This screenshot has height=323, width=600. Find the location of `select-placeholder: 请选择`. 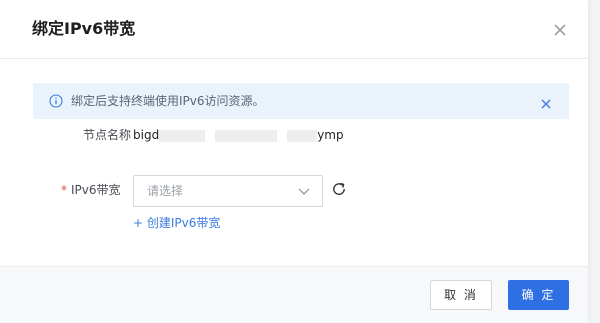

select-placeholder: 请选择 is located at coordinates (165, 191).